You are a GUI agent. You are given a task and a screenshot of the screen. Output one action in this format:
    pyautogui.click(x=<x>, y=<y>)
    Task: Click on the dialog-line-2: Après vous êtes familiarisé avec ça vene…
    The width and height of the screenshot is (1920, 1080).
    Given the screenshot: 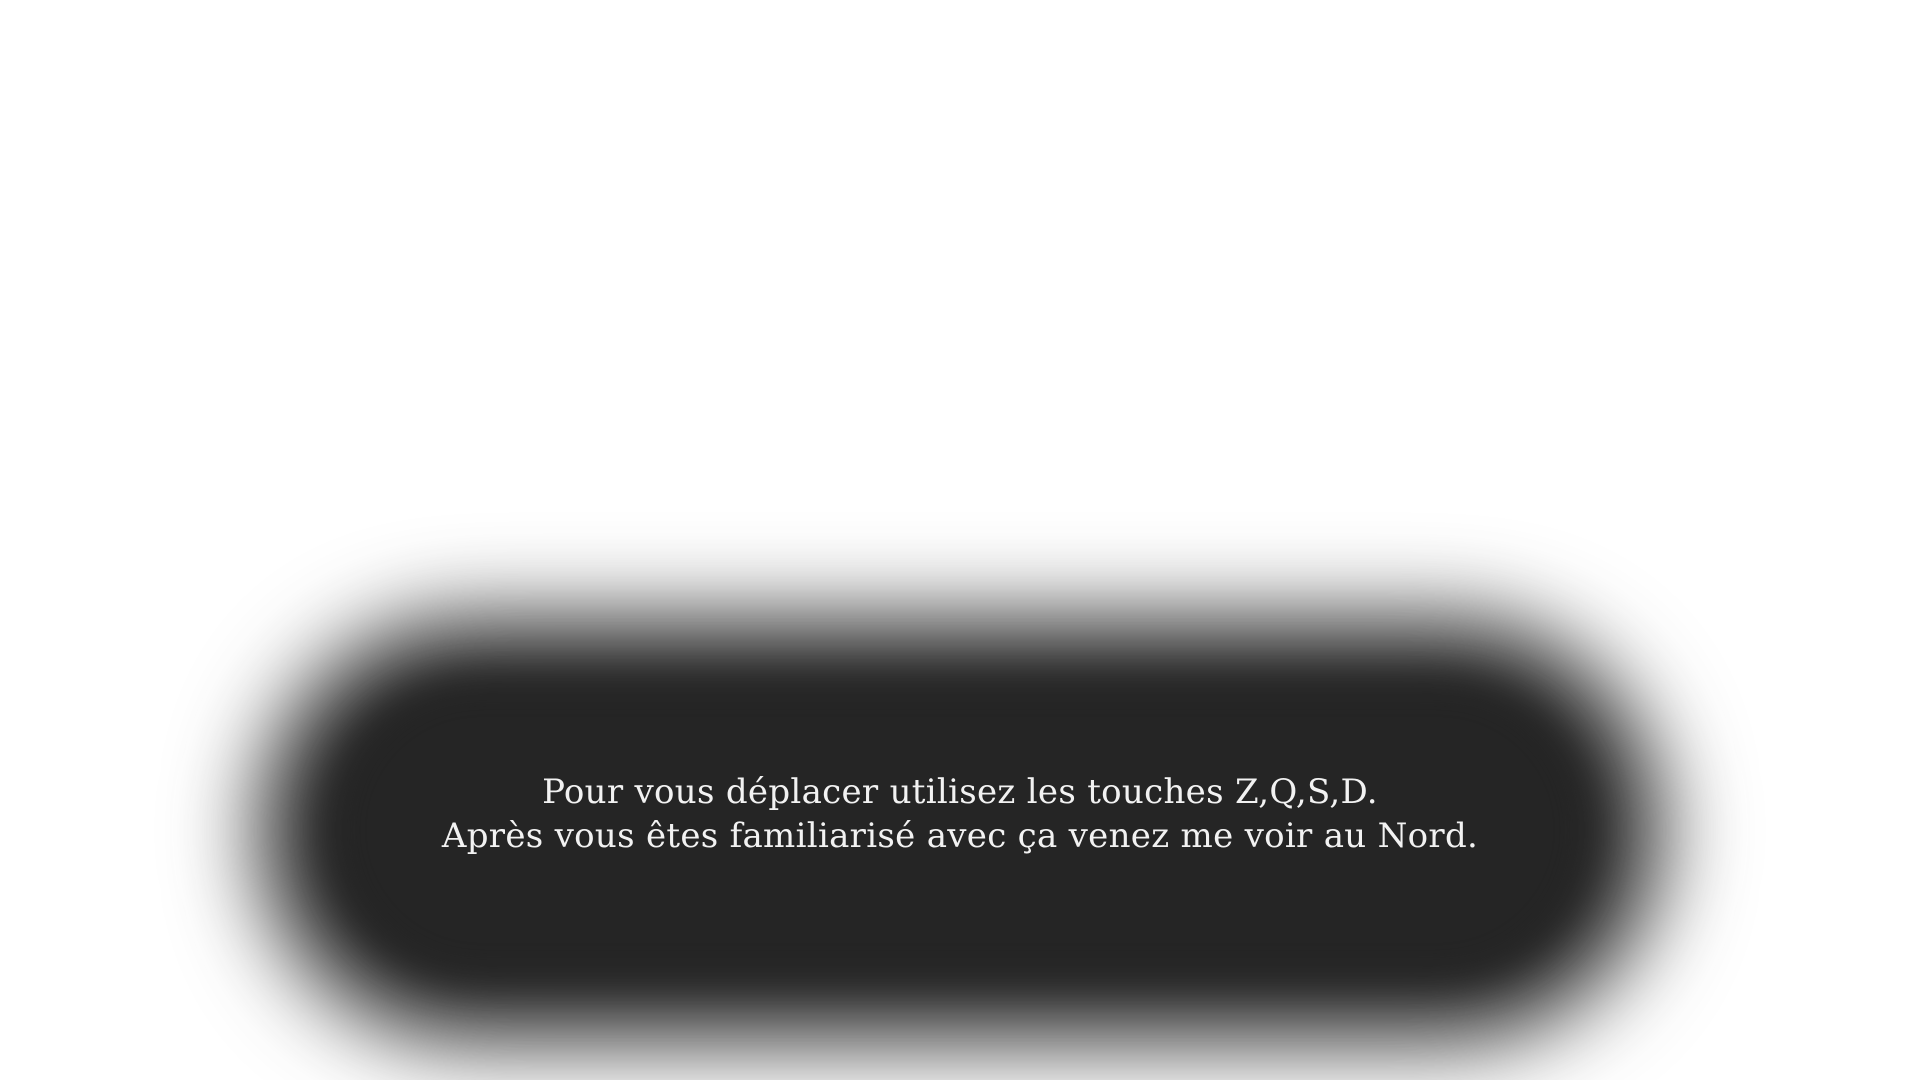 What is the action you would take?
    pyautogui.click(x=960, y=836)
    